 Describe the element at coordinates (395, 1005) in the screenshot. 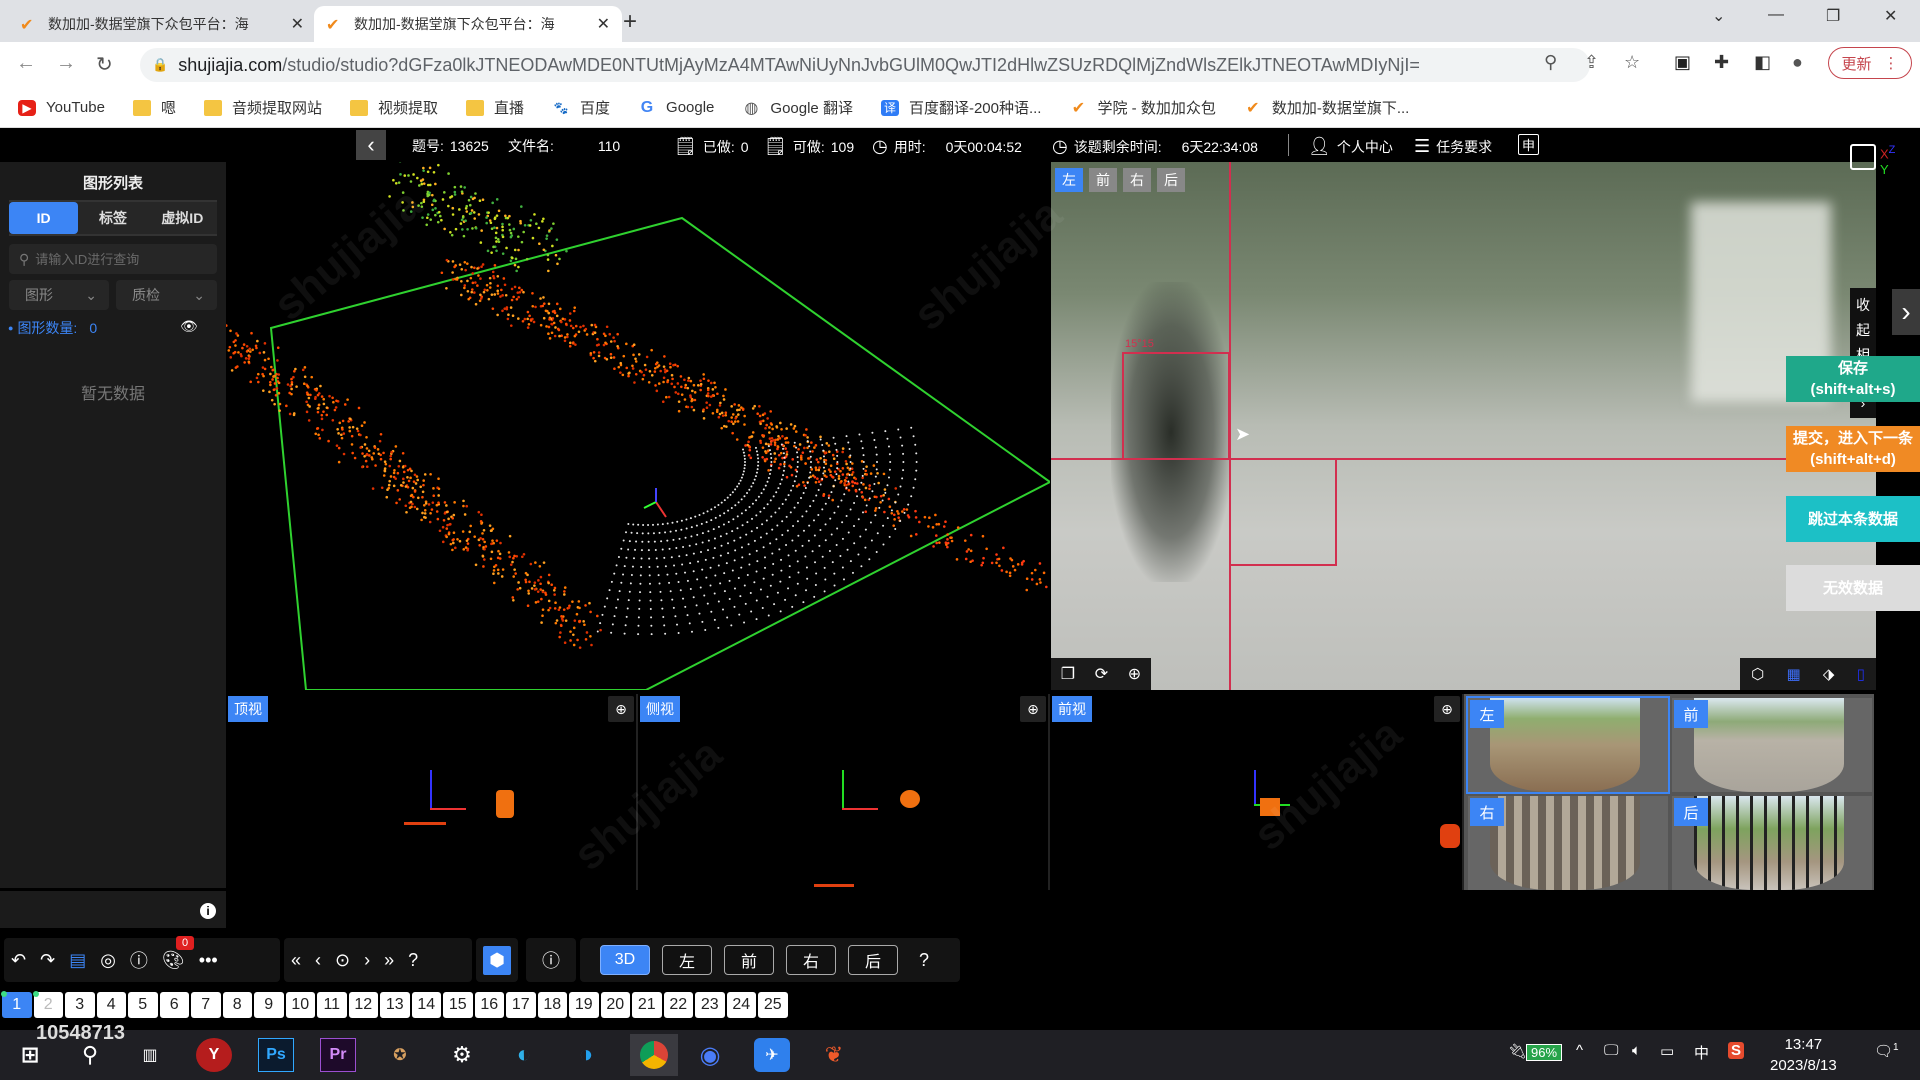

I see `page-13: 13` at that location.